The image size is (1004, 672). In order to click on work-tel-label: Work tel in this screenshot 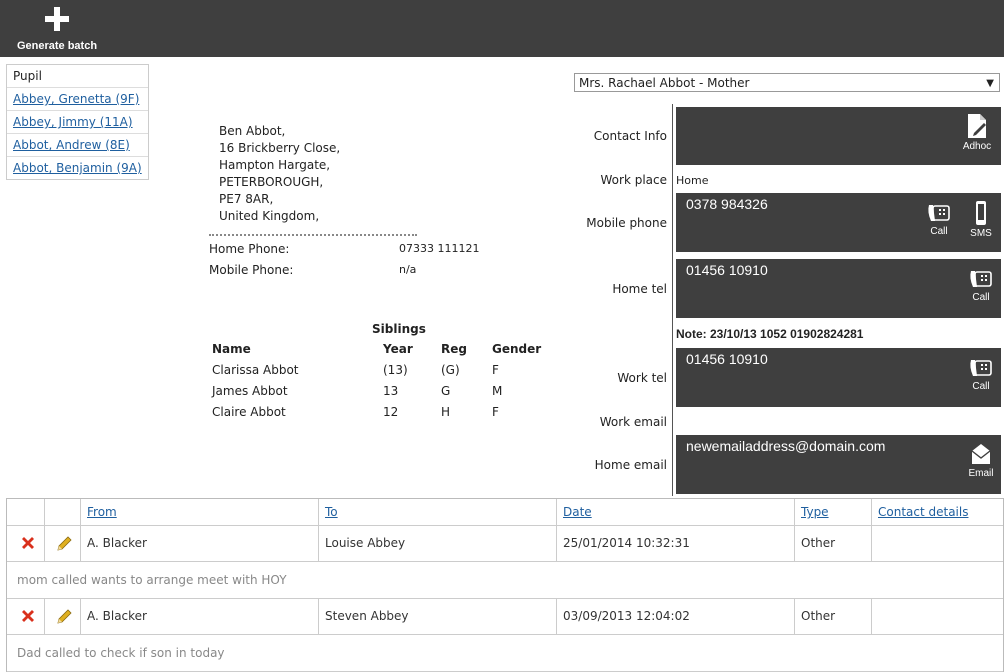, I will do `click(642, 378)`.